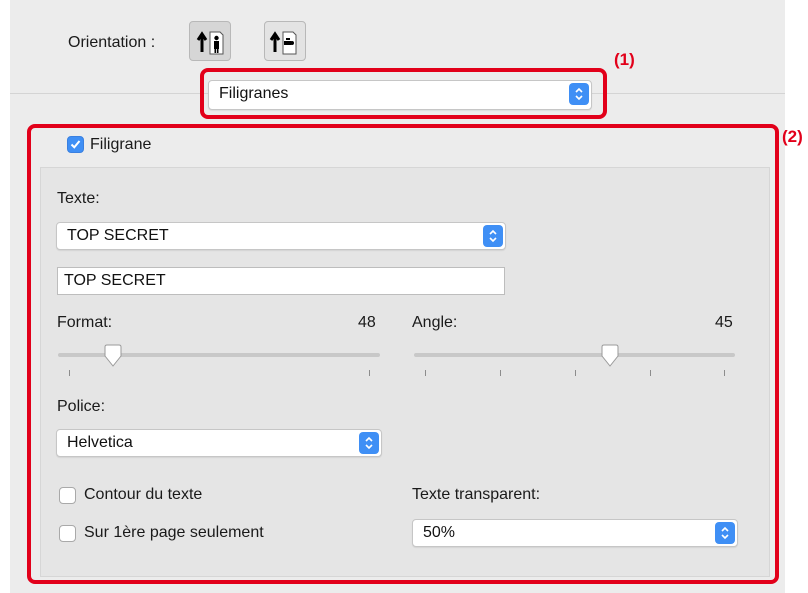 This screenshot has width=808, height=593. Describe the element at coordinates (67, 533) in the screenshot. I see `first-page-only-checkbox` at that location.